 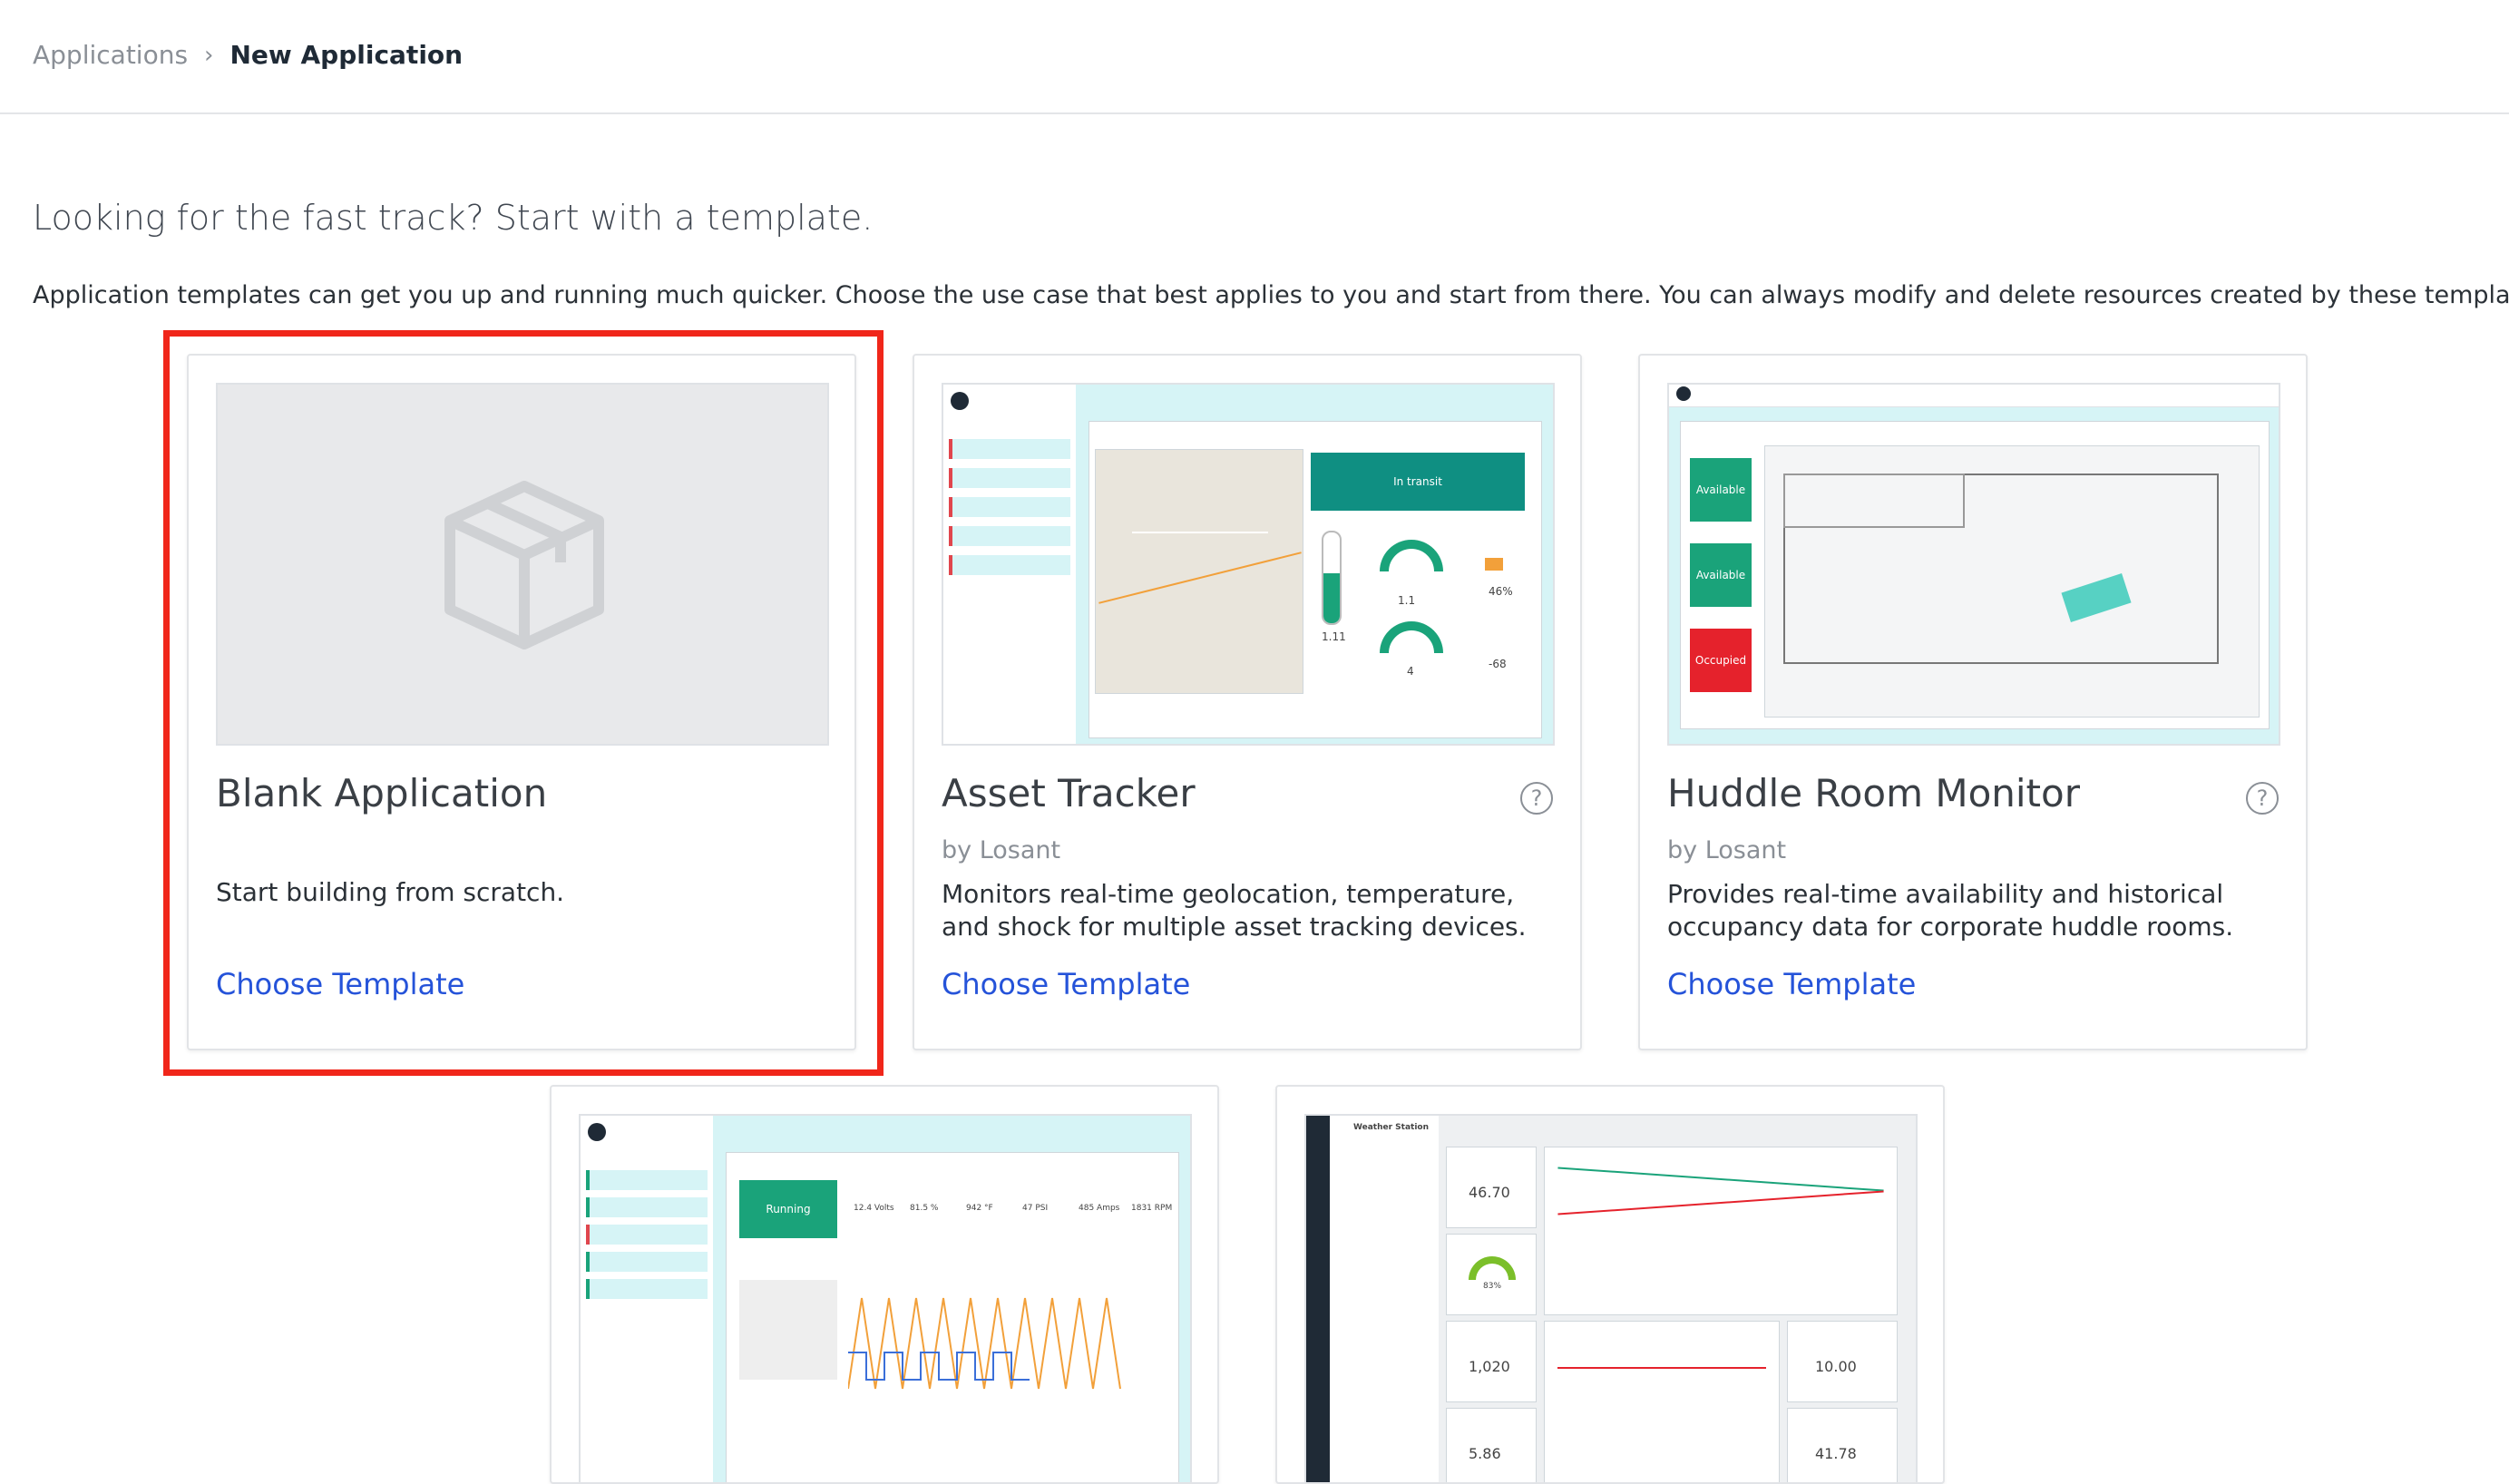 I want to click on thumb-status-block: In transit, so click(x=1418, y=482).